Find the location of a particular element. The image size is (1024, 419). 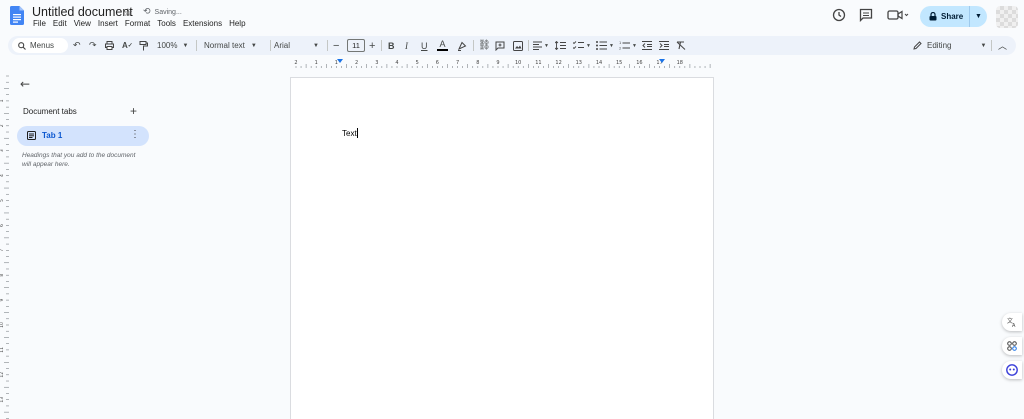

document-body: Text is located at coordinates (350, 133).